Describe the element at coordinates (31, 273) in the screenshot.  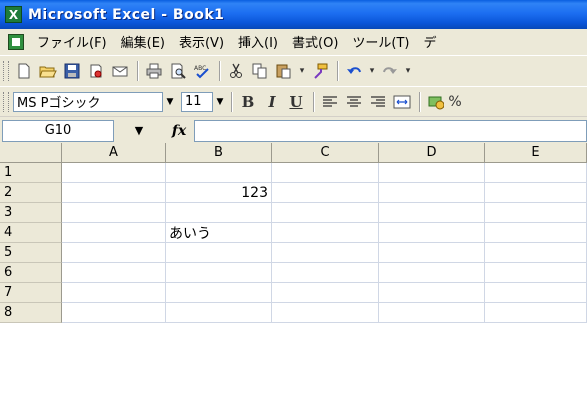
I see `row-header-6: 6` at that location.